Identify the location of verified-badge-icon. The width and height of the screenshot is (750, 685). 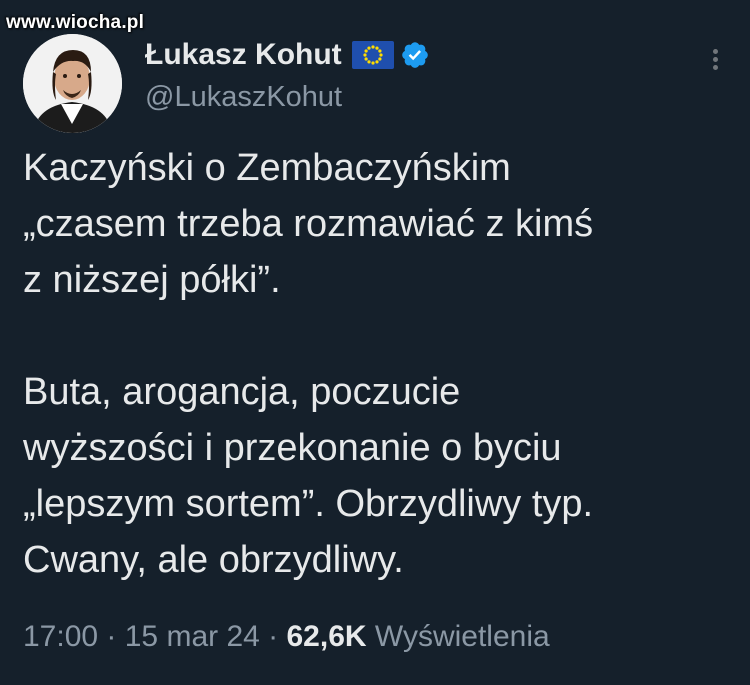
(414, 55).